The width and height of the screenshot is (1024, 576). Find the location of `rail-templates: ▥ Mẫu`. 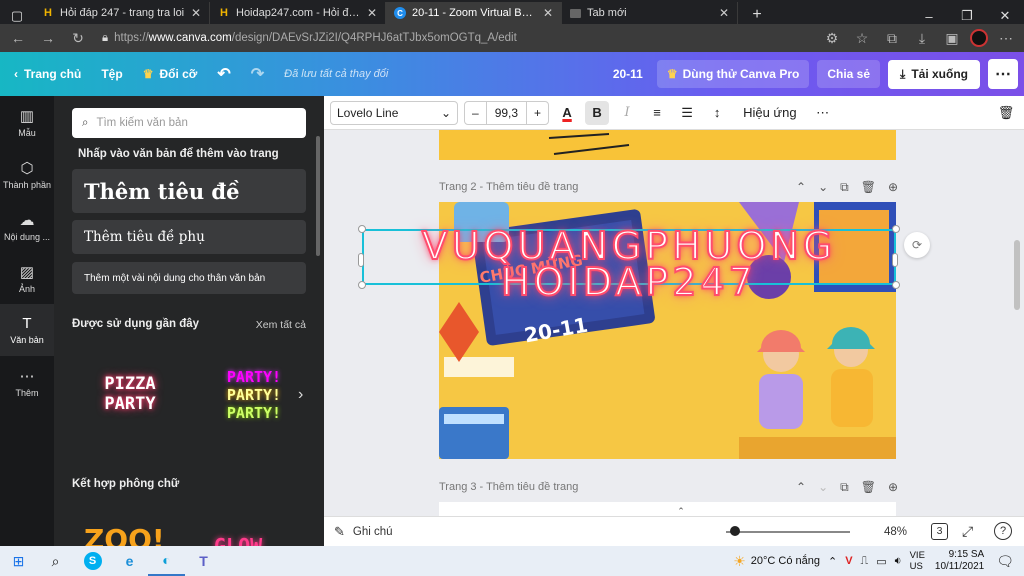

rail-templates: ▥ Mẫu is located at coordinates (27, 122).